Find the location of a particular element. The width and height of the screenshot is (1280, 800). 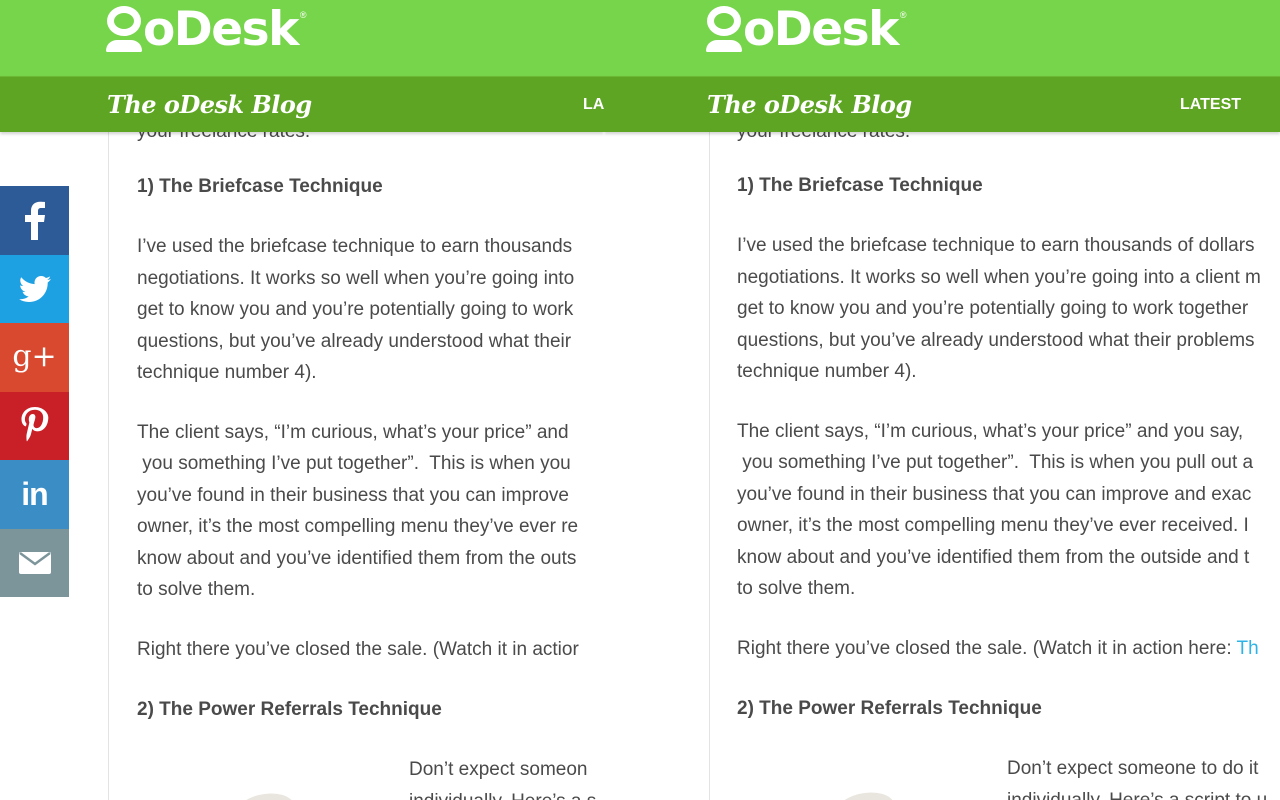

google-plus-icon: g+ is located at coordinates (34, 357).